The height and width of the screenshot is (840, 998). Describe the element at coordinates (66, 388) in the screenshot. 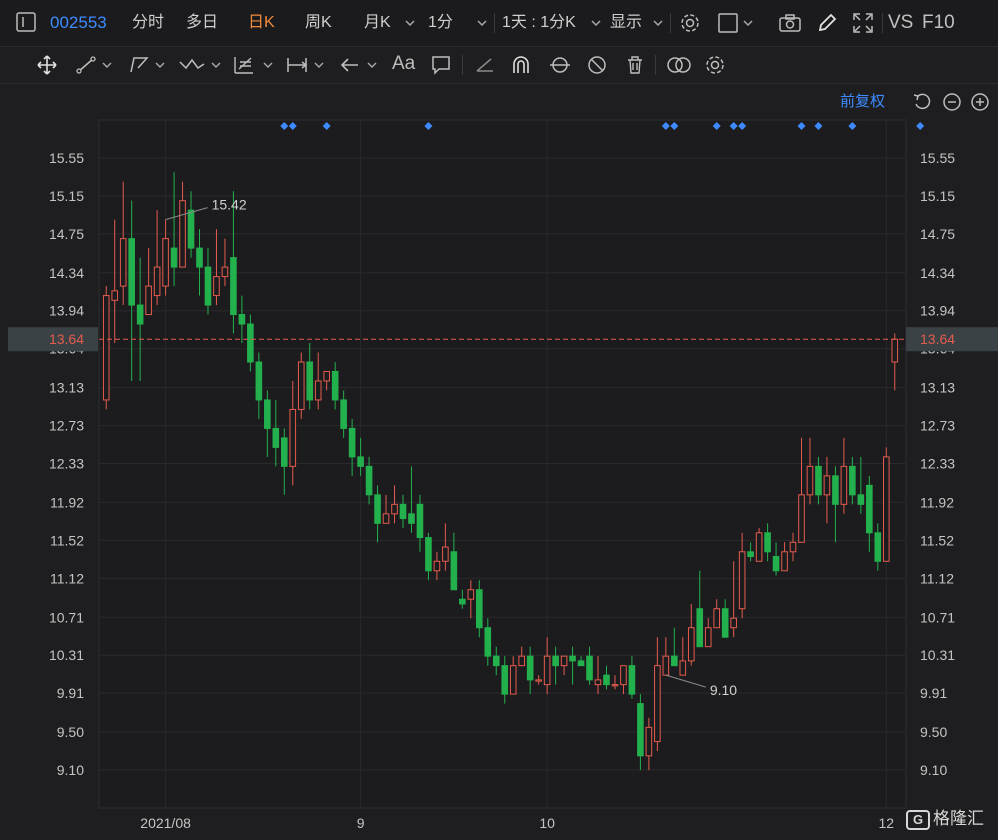

I see `y-tick-label: 13.13` at that location.